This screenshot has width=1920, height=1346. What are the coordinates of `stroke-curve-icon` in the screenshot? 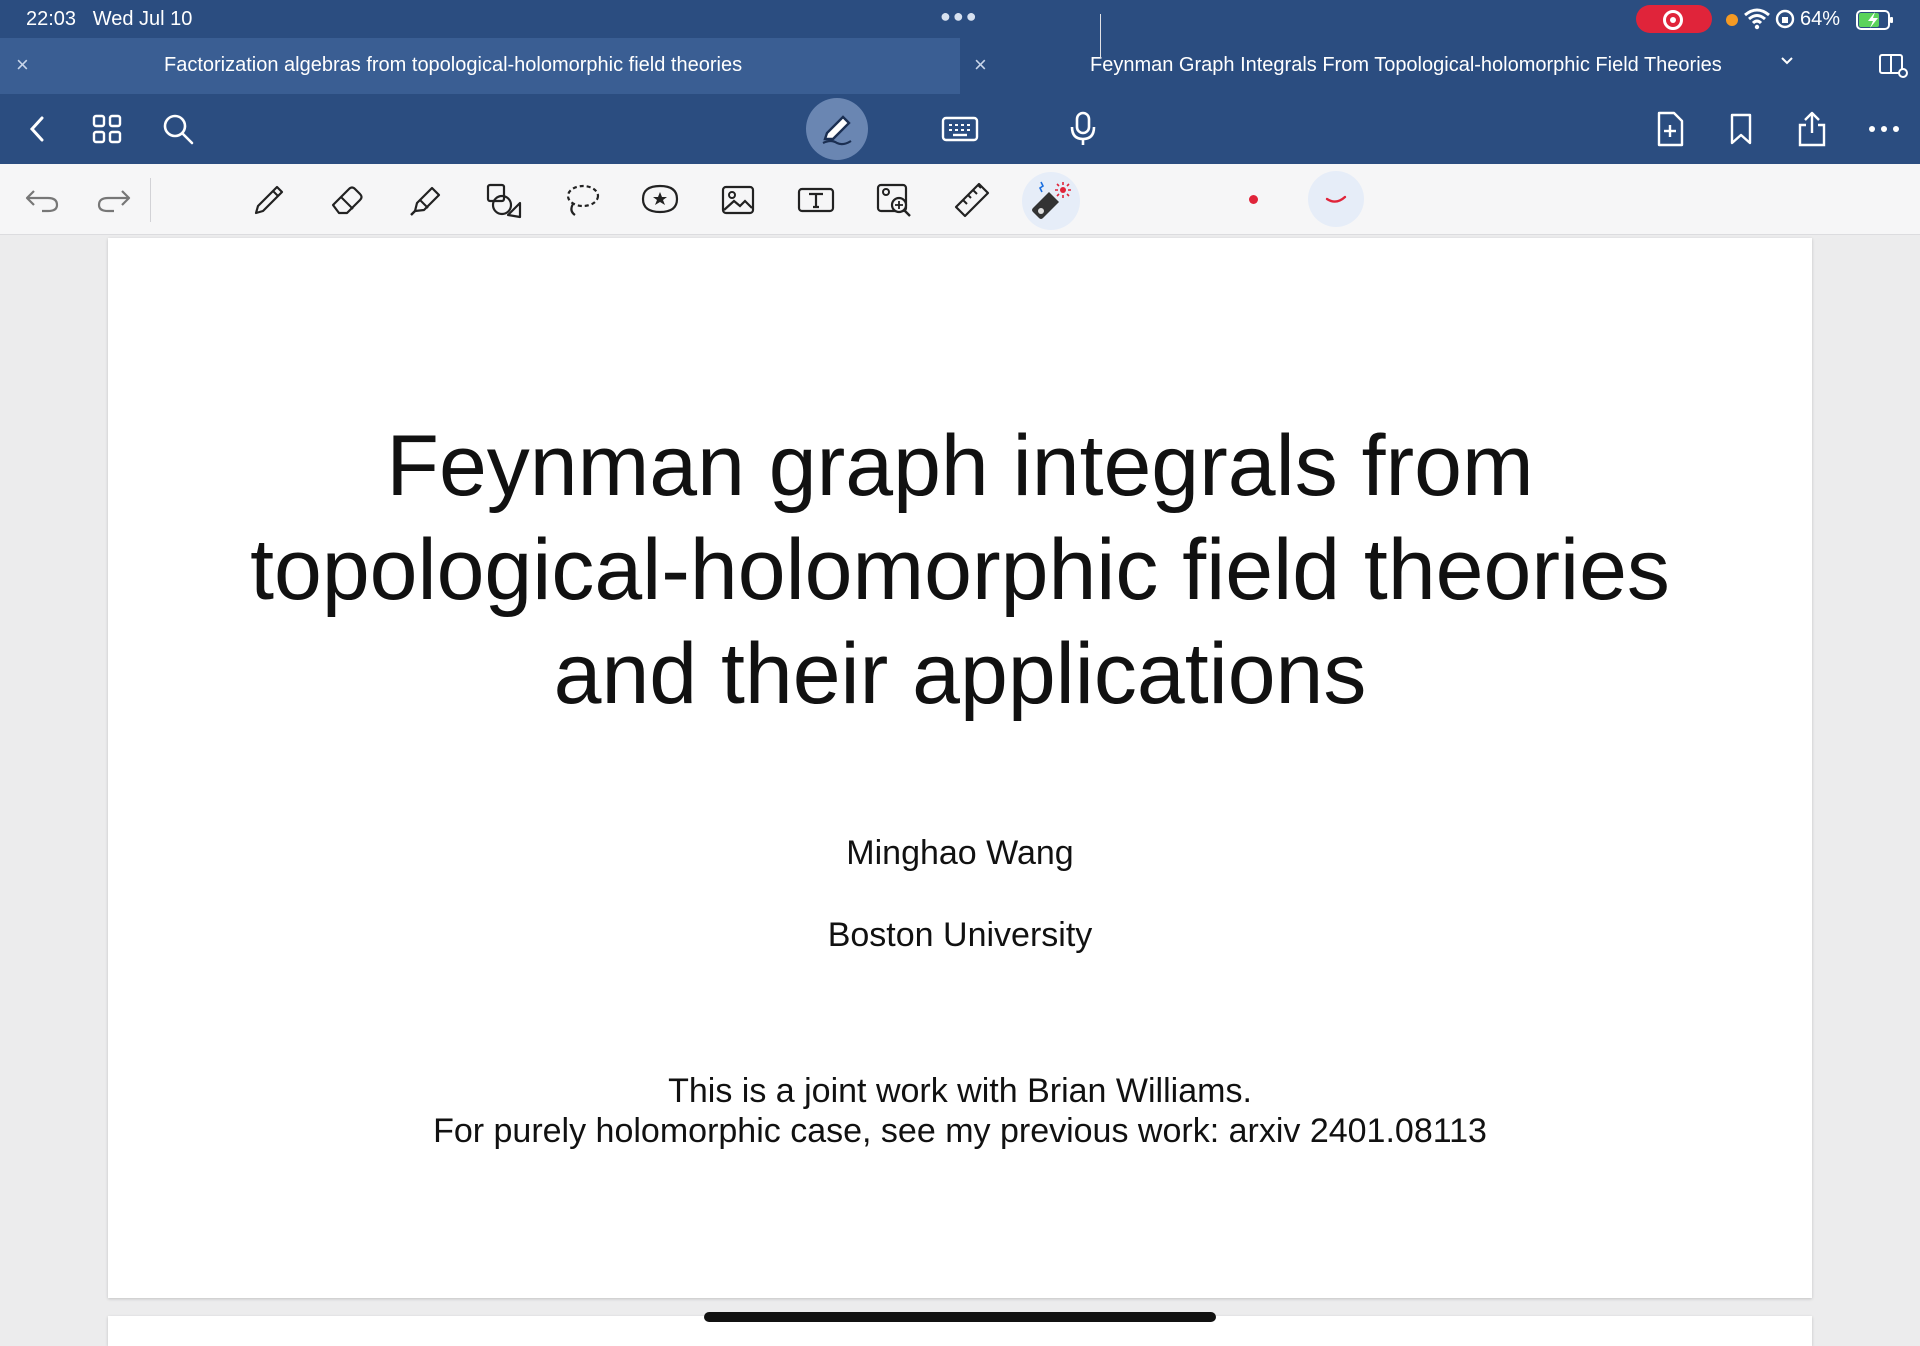 It's located at (1336, 199).